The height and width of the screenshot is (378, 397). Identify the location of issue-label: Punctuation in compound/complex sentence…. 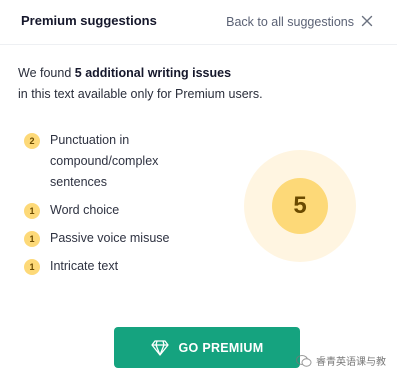
(104, 161).